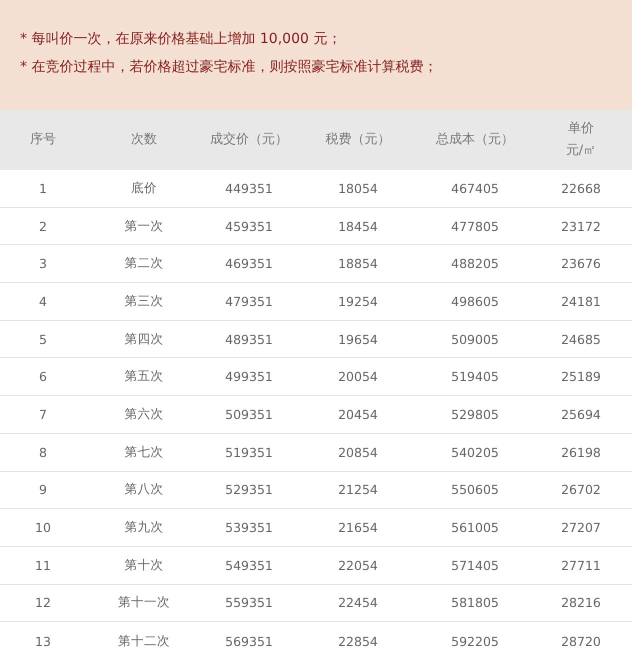 This screenshot has height=659, width=632. I want to click on table-cell-text: 540205, so click(475, 452).